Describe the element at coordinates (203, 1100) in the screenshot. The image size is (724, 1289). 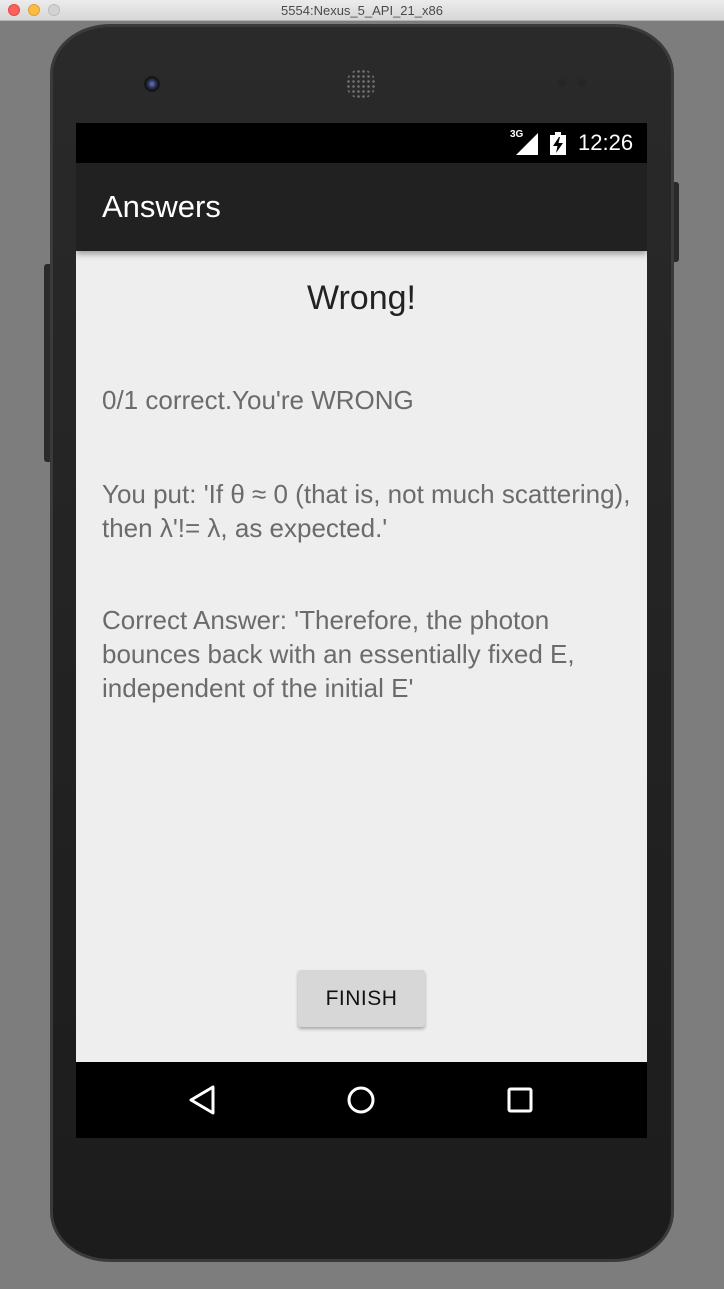
I see `back-icon` at that location.